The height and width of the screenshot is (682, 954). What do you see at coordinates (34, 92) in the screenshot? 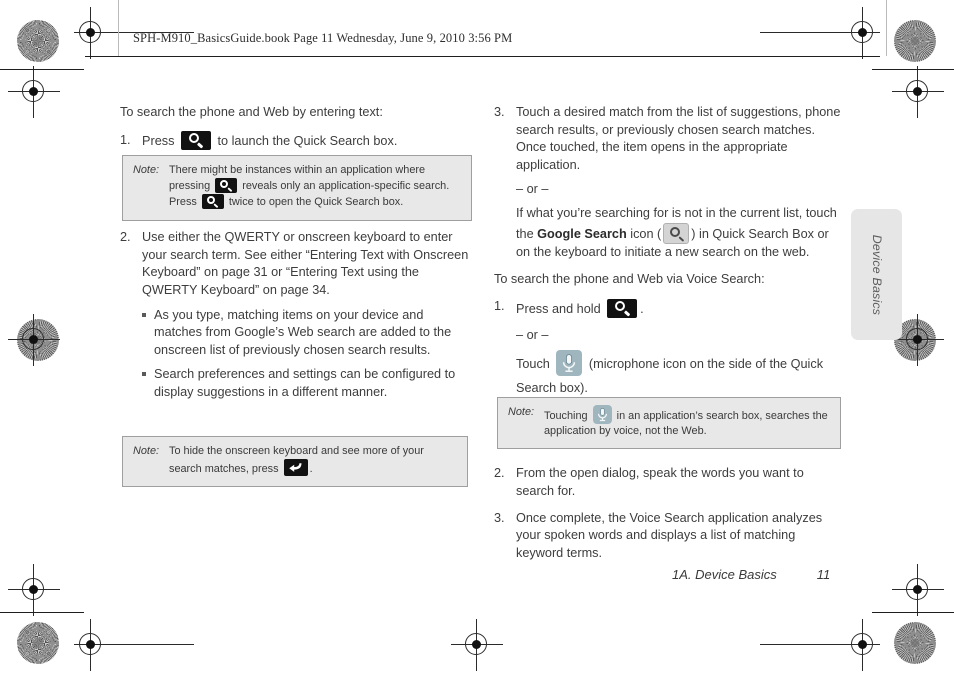
I see `registration-target-left` at bounding box center [34, 92].